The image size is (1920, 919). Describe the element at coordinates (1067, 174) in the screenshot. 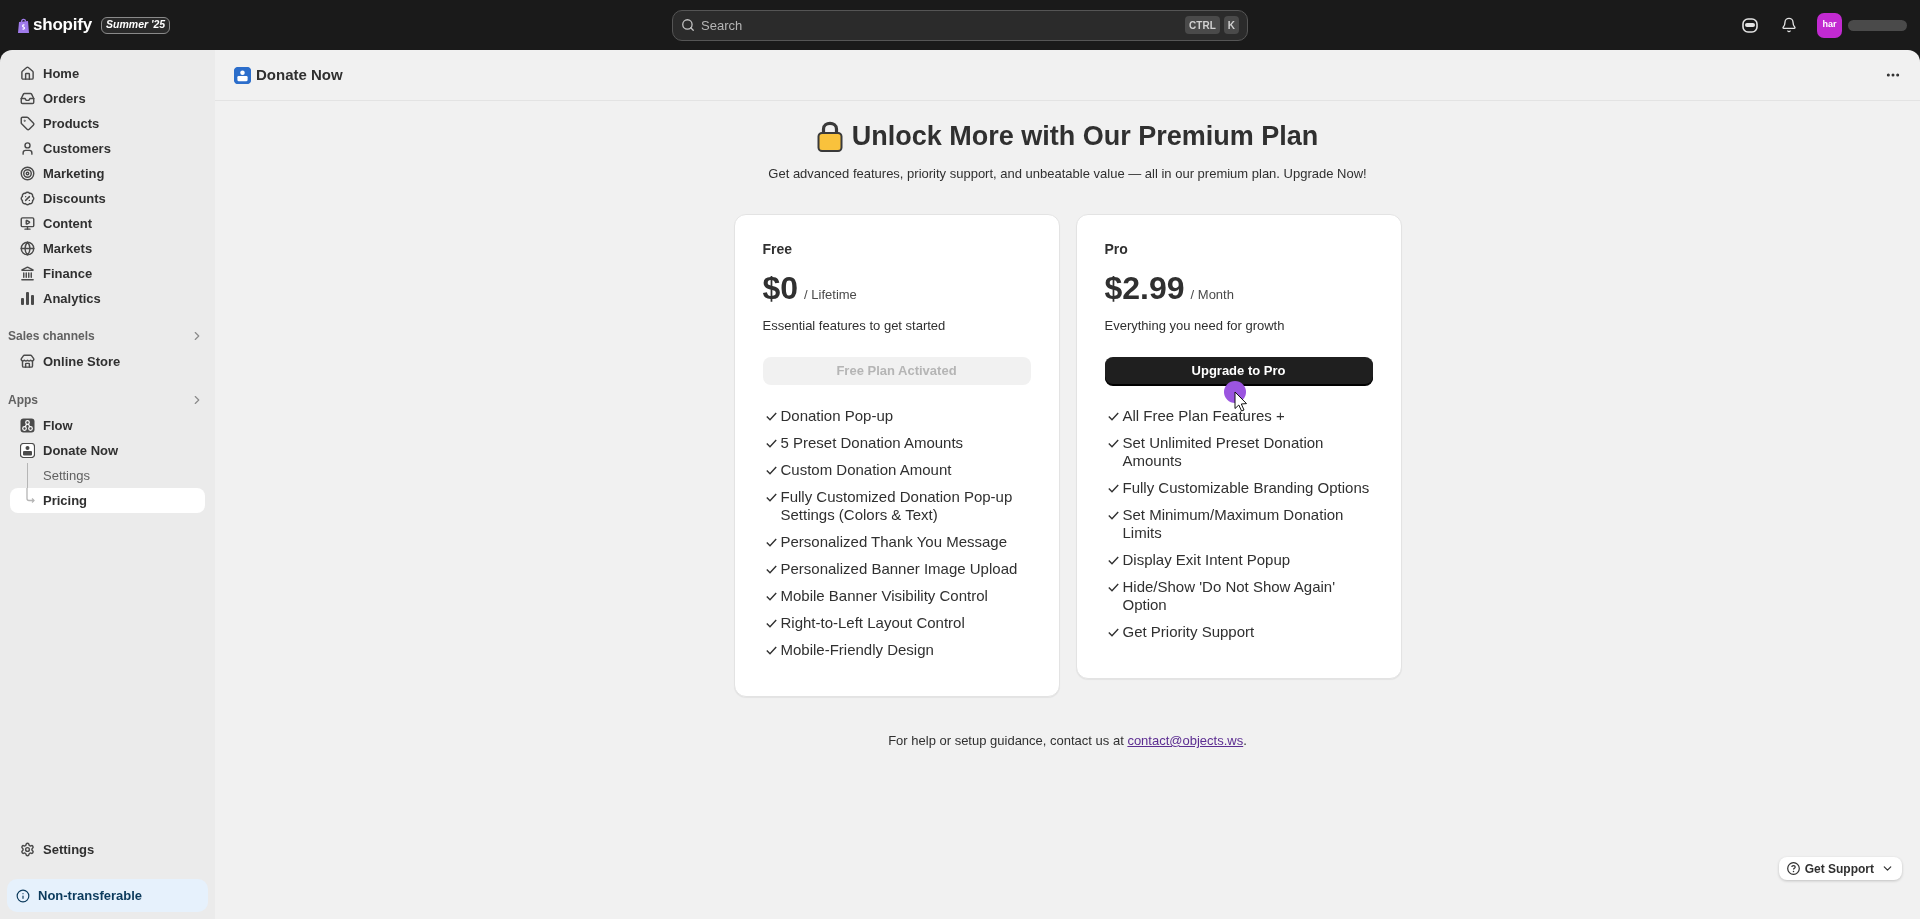

I see `page-subtitle: Get advanced features, priority support, and unbeatable value — all in our premium plan. Upgrade Now!` at that location.